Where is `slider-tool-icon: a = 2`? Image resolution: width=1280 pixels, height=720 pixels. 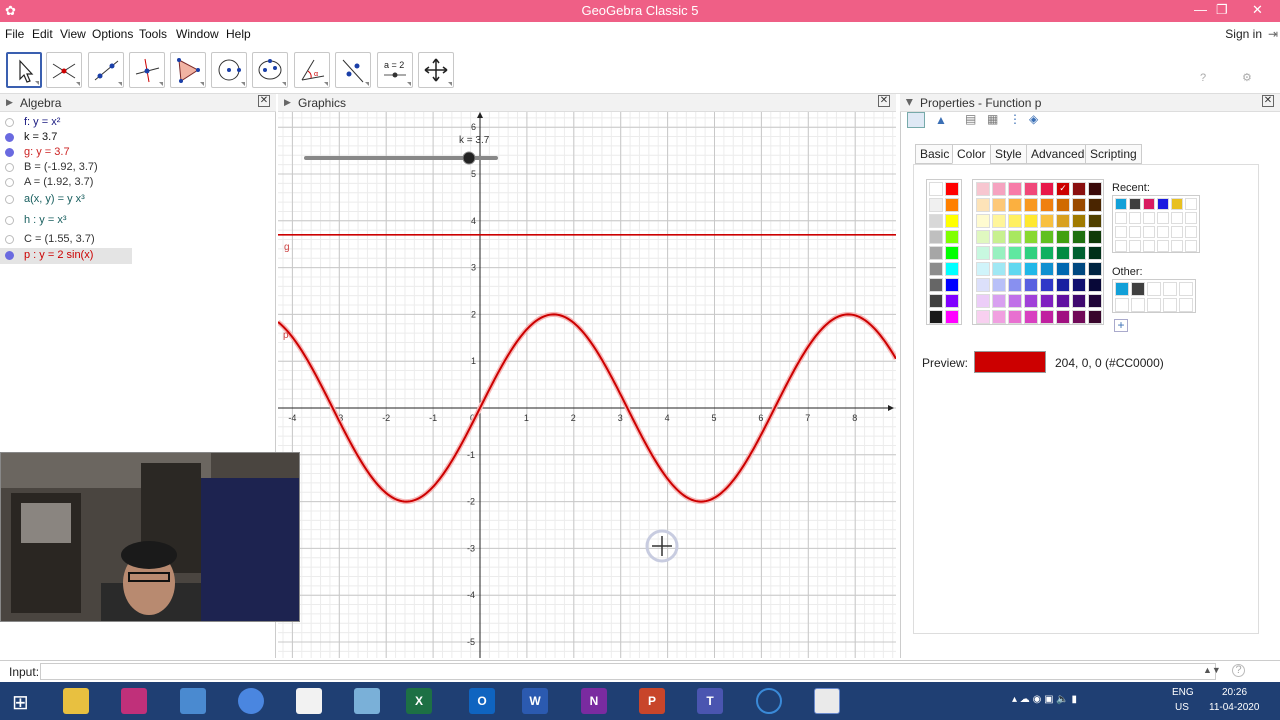
slider-tool-icon: a = 2 is located at coordinates (395, 70).